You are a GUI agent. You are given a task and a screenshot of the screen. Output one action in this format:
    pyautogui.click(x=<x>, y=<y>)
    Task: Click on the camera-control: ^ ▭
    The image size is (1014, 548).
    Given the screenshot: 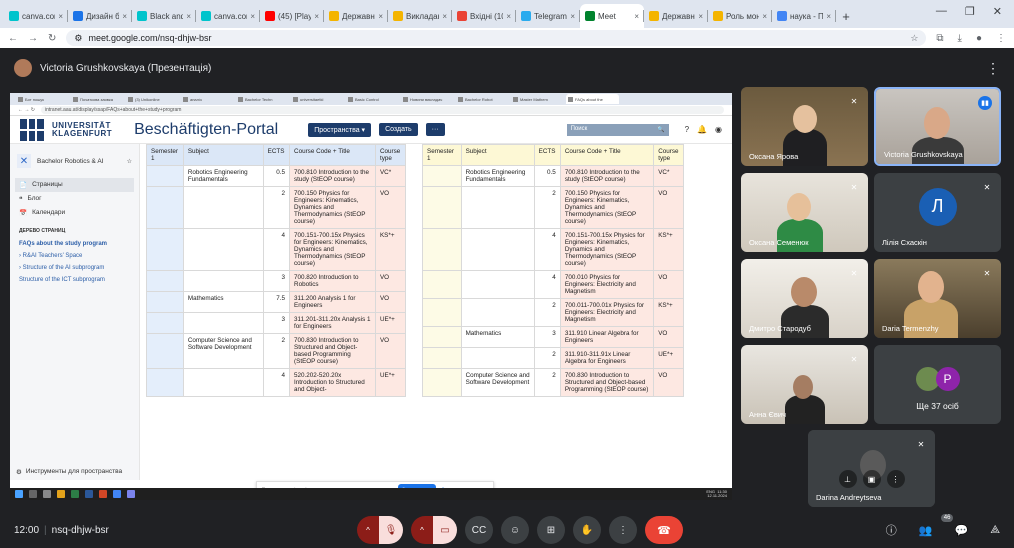 What is the action you would take?
    pyautogui.click(x=434, y=530)
    